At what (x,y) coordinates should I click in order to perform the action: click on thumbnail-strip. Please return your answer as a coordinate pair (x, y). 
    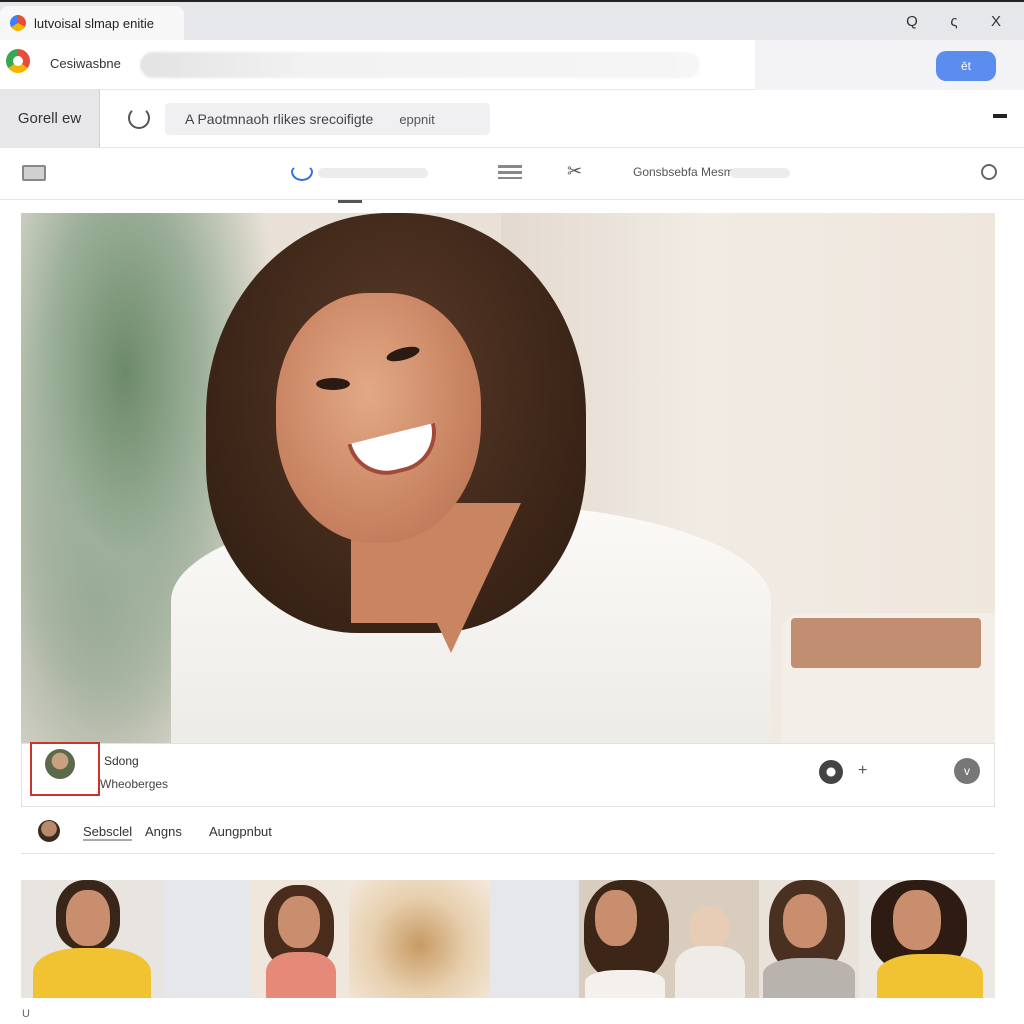
    Looking at the image, I should click on (508, 939).